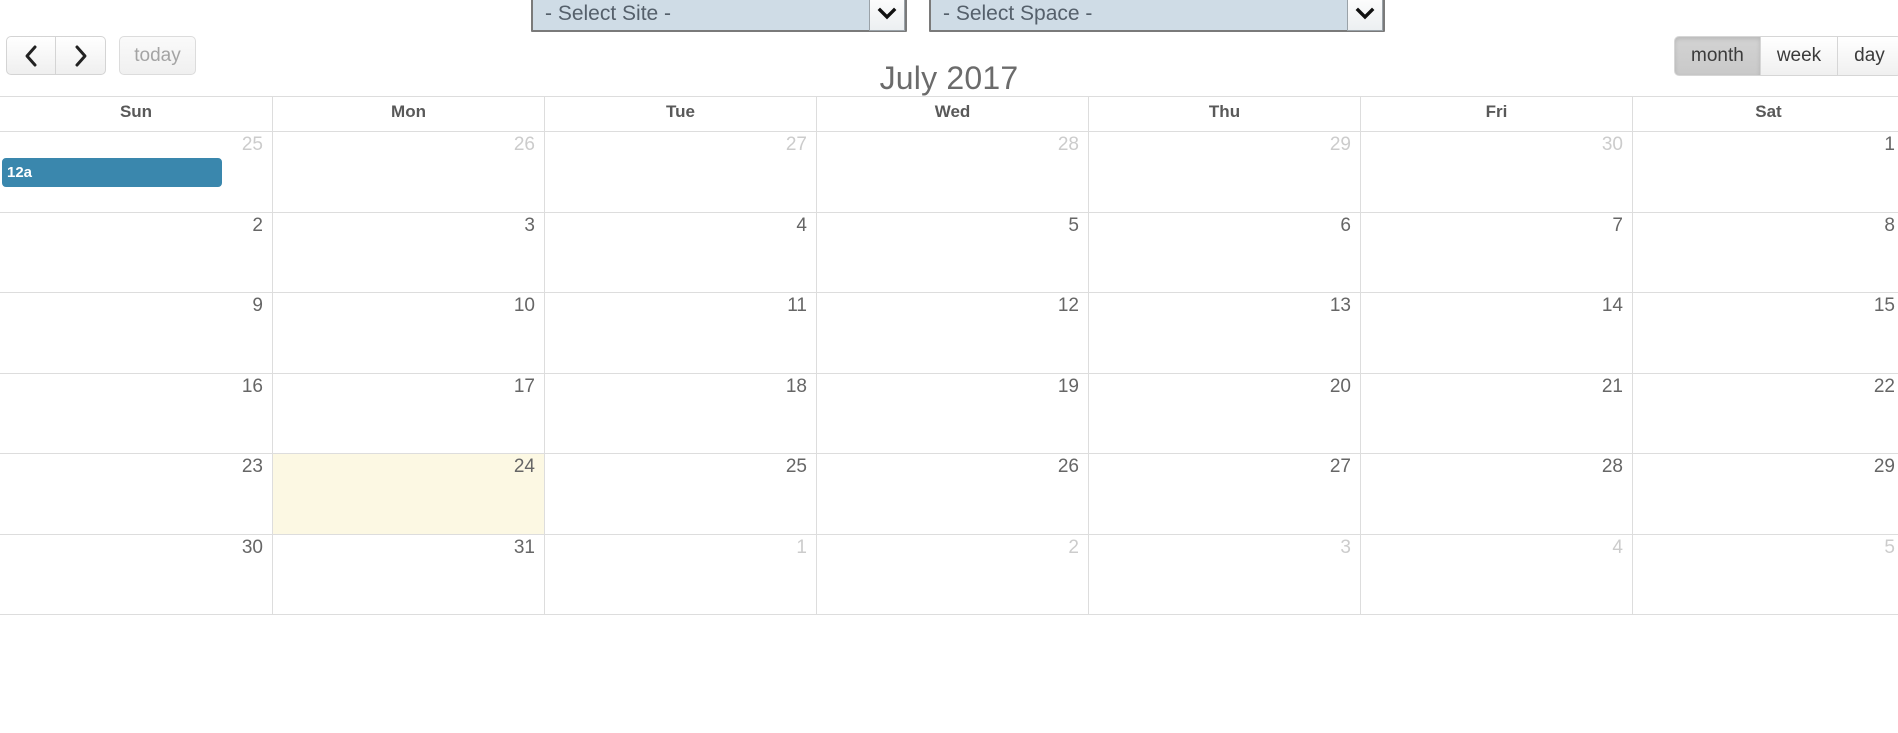  What do you see at coordinates (524, 386) in the screenshot?
I see `day-number: 17` at bounding box center [524, 386].